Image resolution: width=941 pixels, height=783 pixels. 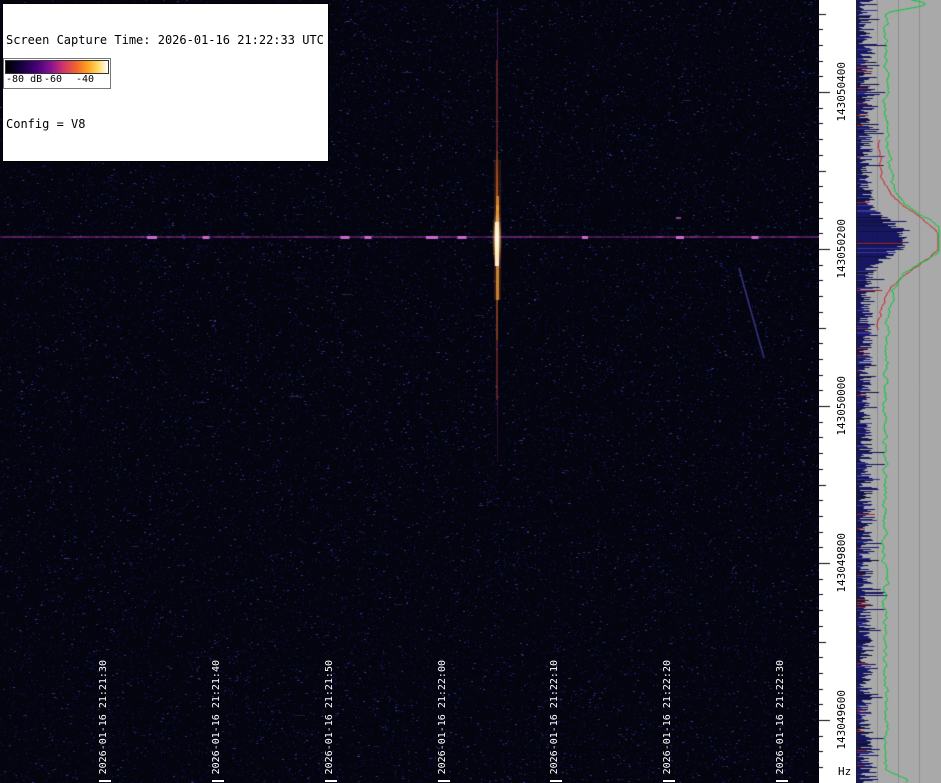 I want to click on colorbar-label-mid: -60, so click(x=53, y=79).